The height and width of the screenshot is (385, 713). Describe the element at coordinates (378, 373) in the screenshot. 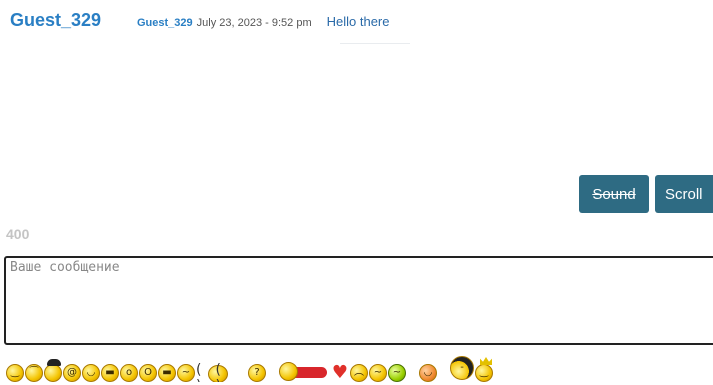

I see `sick-icon: ~` at that location.